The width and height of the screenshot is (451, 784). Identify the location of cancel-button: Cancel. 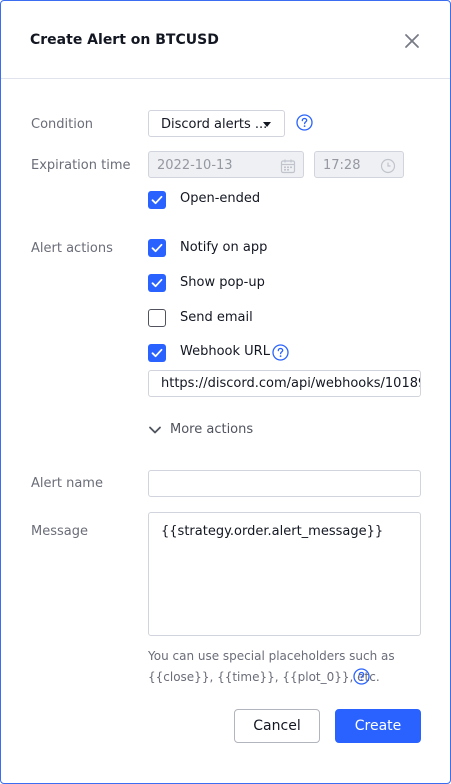
(277, 726).